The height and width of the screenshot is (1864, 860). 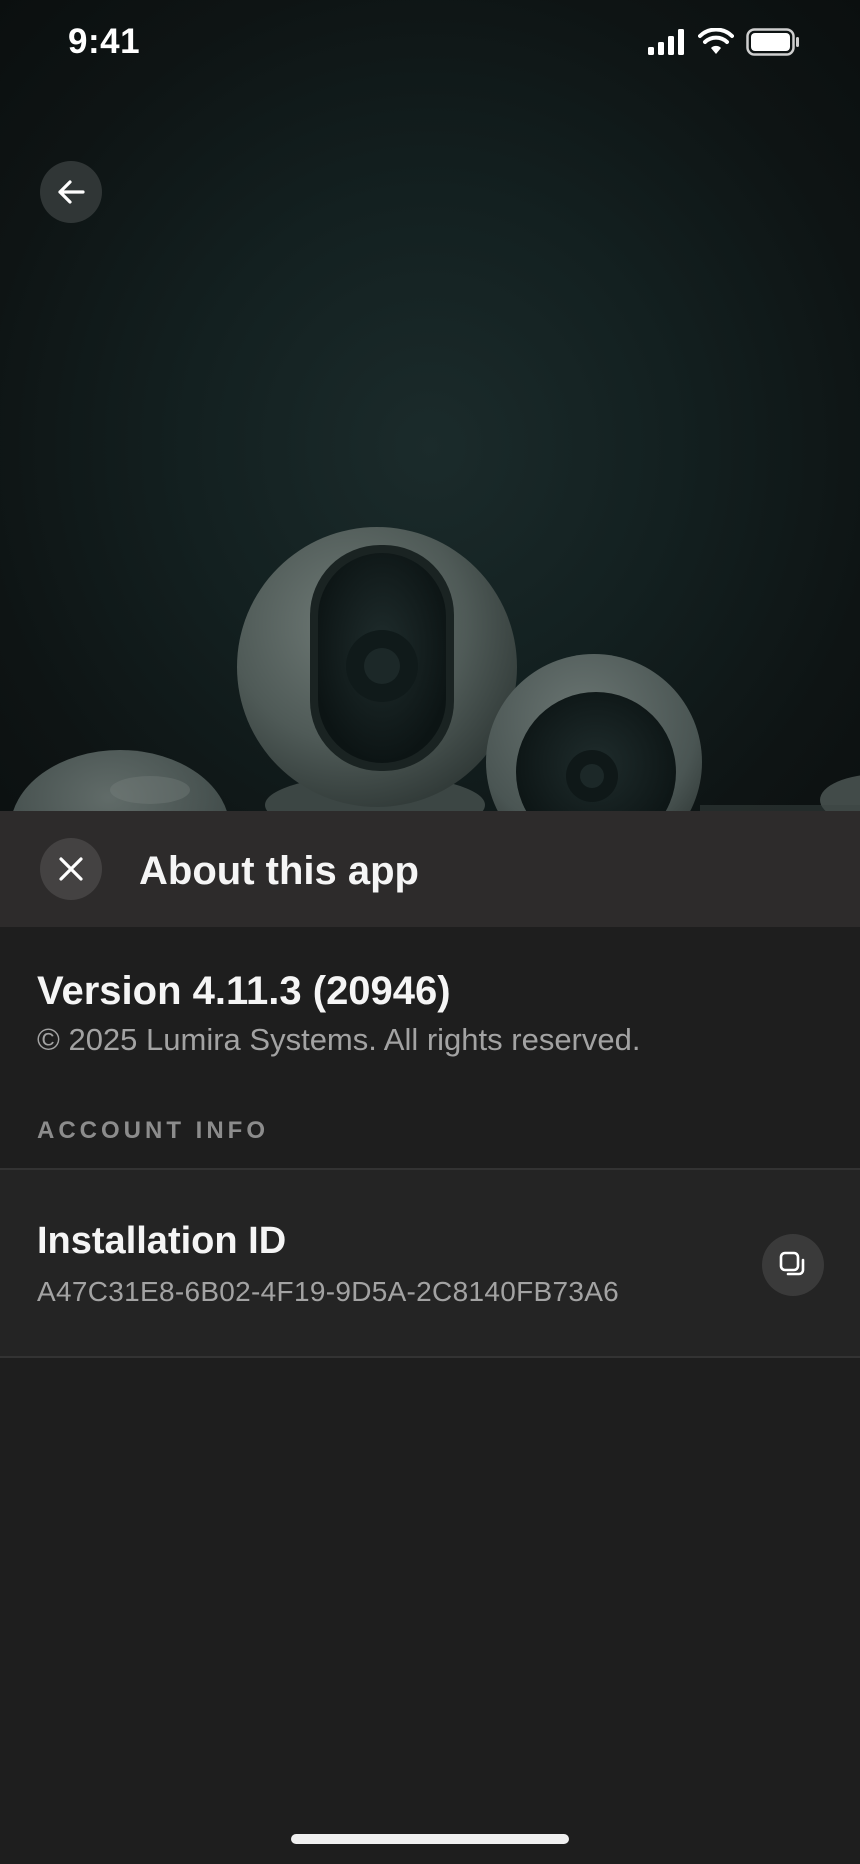 I want to click on section-label-account-info: ACCOUNT INFO, so click(x=153, y=1130).